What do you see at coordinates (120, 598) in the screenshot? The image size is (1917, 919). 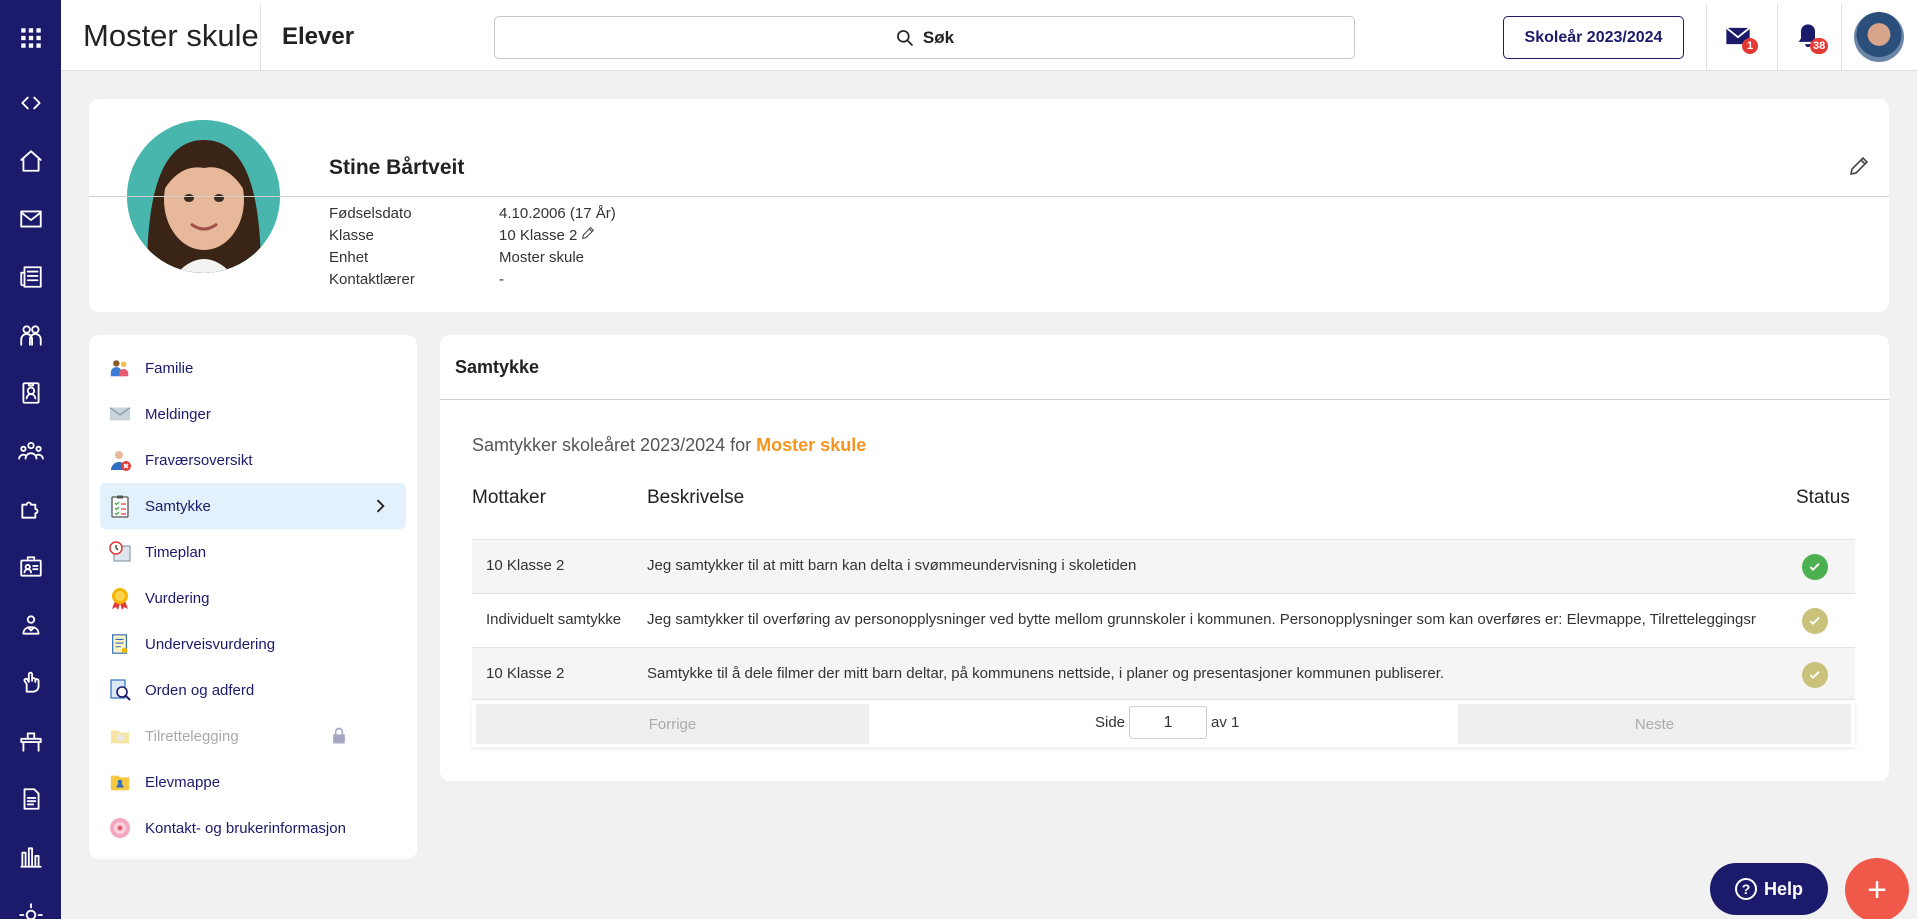 I see `medal-icon` at bounding box center [120, 598].